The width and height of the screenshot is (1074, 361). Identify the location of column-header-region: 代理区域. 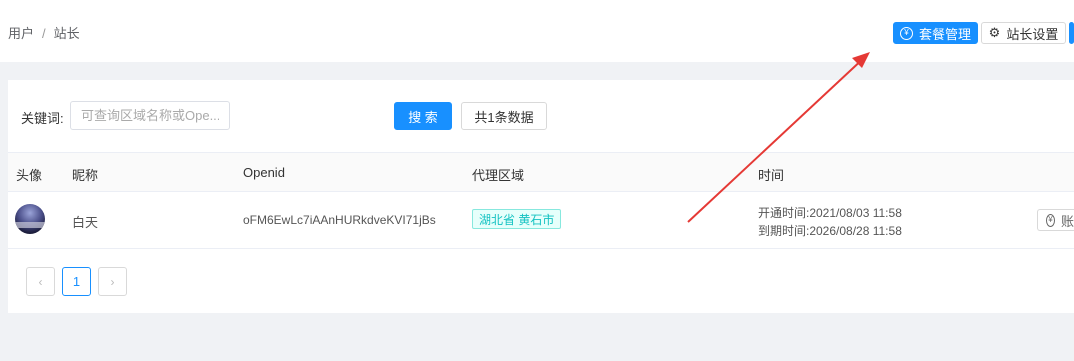
(498, 175).